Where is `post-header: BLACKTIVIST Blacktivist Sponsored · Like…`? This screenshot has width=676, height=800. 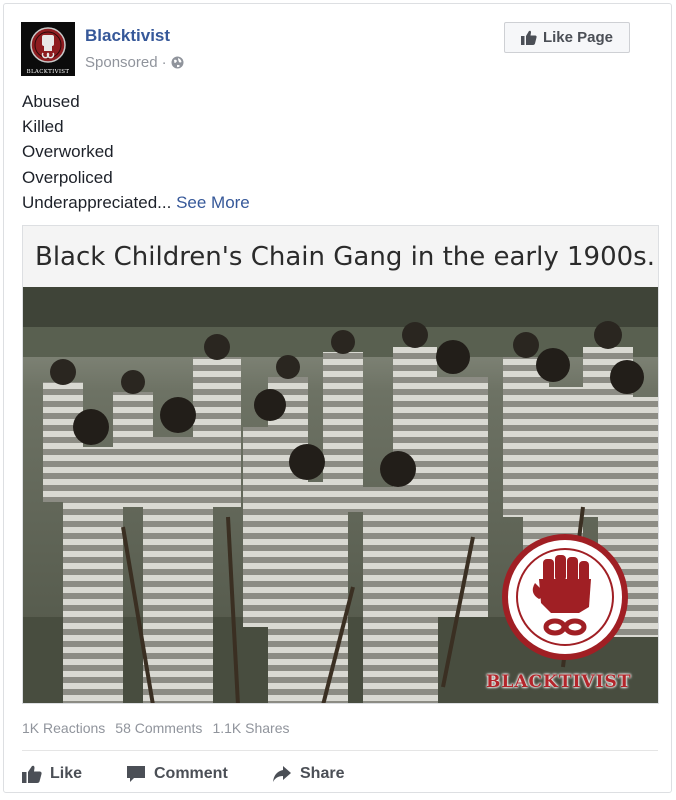
post-header: BLACKTIVIST Blacktivist Sponsored · Like… is located at coordinates (341, 50).